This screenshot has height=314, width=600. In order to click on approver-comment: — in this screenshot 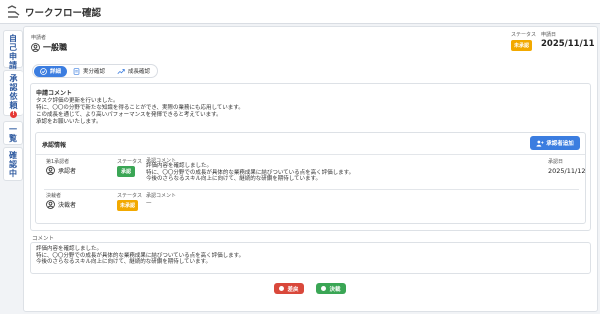, I will do `click(149, 203)`.